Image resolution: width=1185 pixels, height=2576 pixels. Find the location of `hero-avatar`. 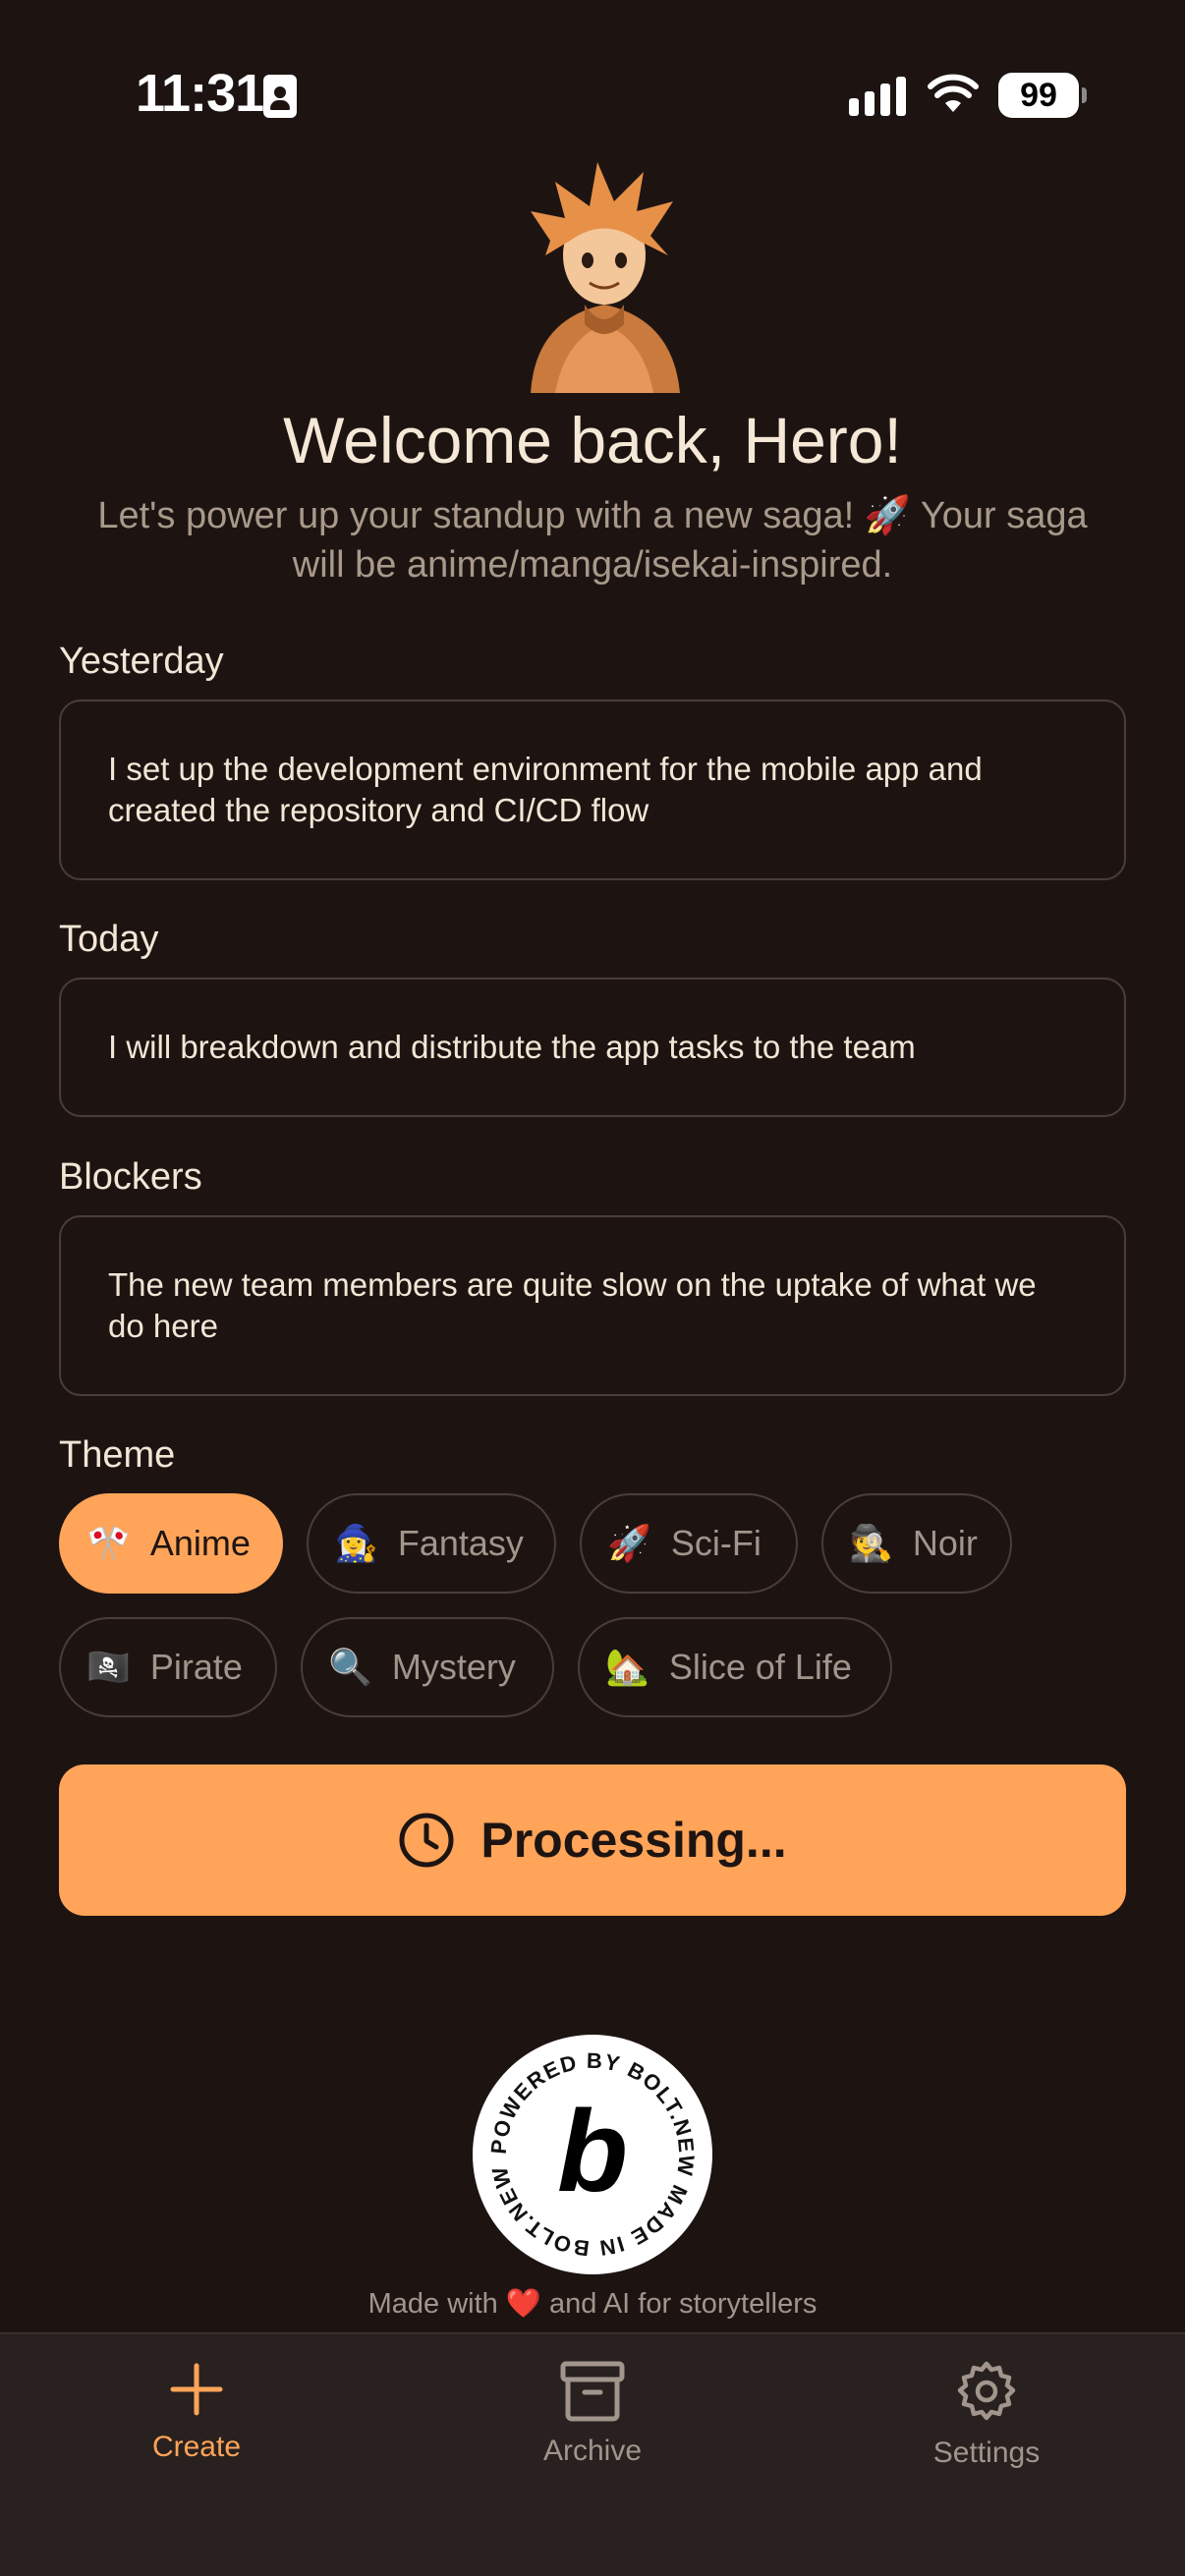

hero-avatar is located at coordinates (606, 277).